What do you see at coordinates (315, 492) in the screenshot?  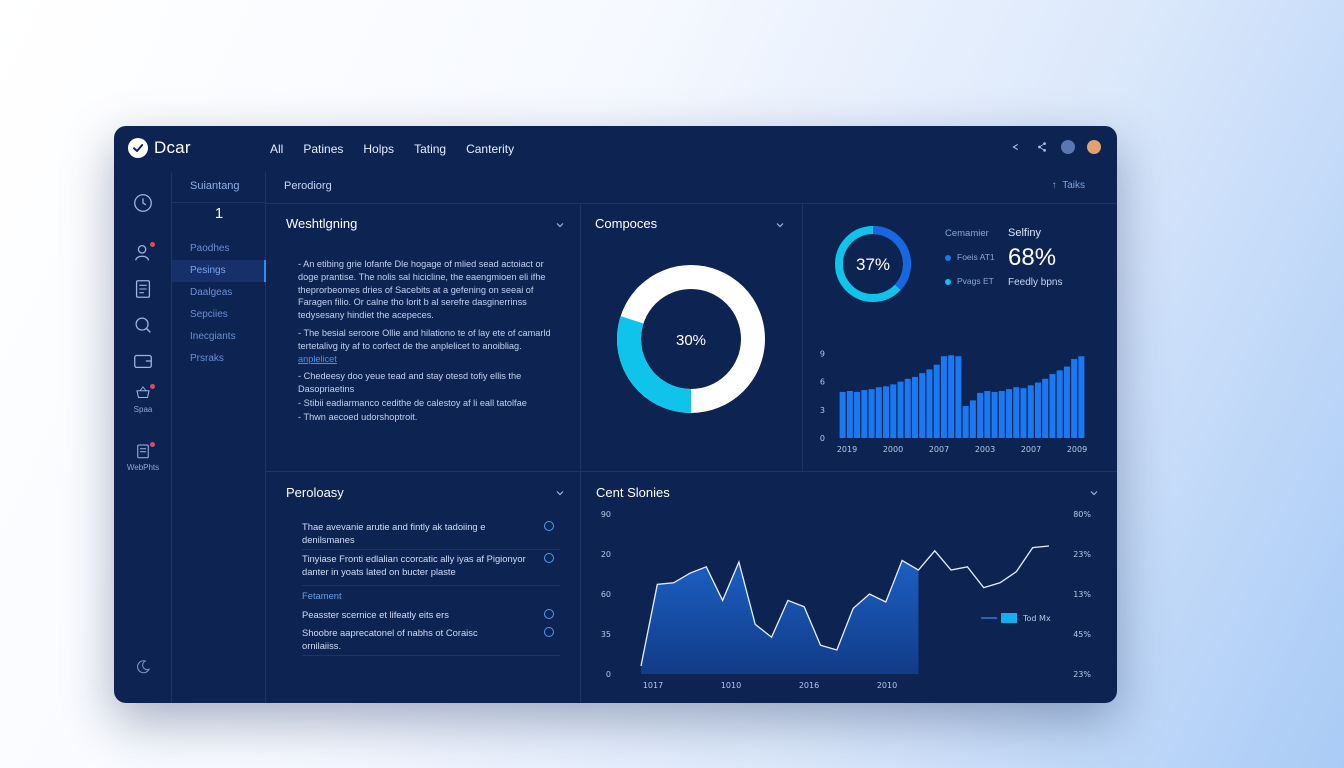 I see `panel-title: Peroloasy` at bounding box center [315, 492].